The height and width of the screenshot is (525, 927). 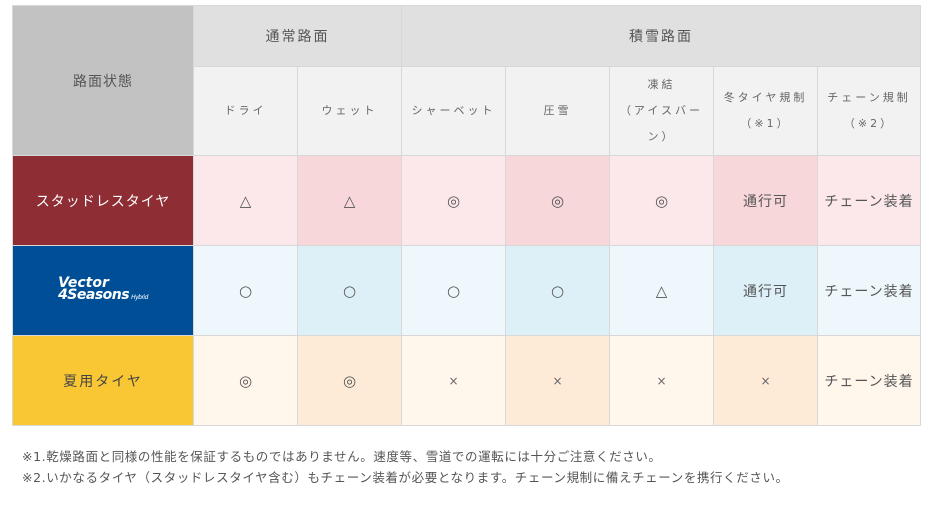 I want to click on corner-label: 路面状態, so click(x=103, y=81).